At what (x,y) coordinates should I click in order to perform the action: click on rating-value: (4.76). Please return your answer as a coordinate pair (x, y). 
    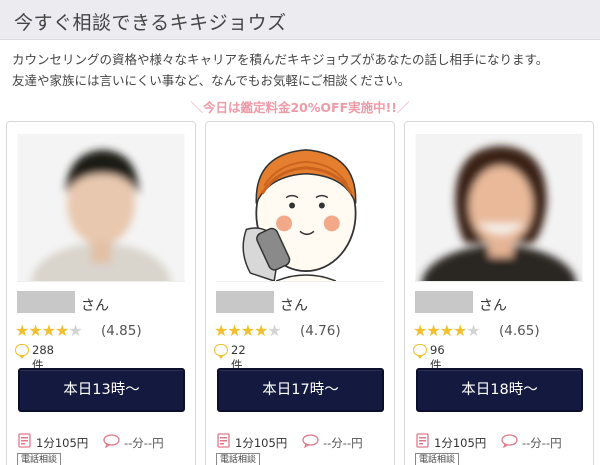
    Looking at the image, I should click on (320, 331).